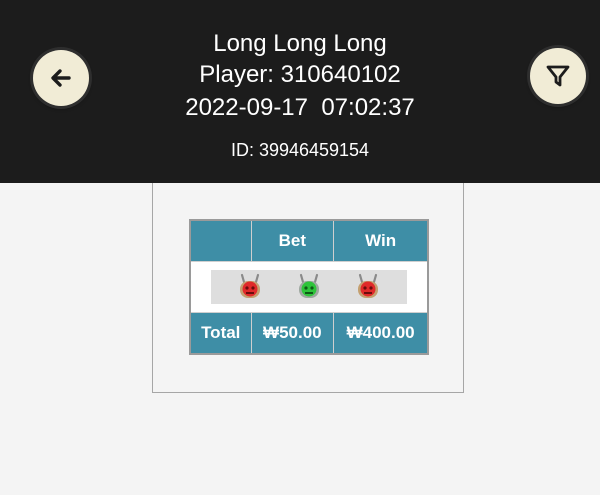 Image resolution: width=600 pixels, height=495 pixels. I want to click on green-robot-icon, so click(308, 285).